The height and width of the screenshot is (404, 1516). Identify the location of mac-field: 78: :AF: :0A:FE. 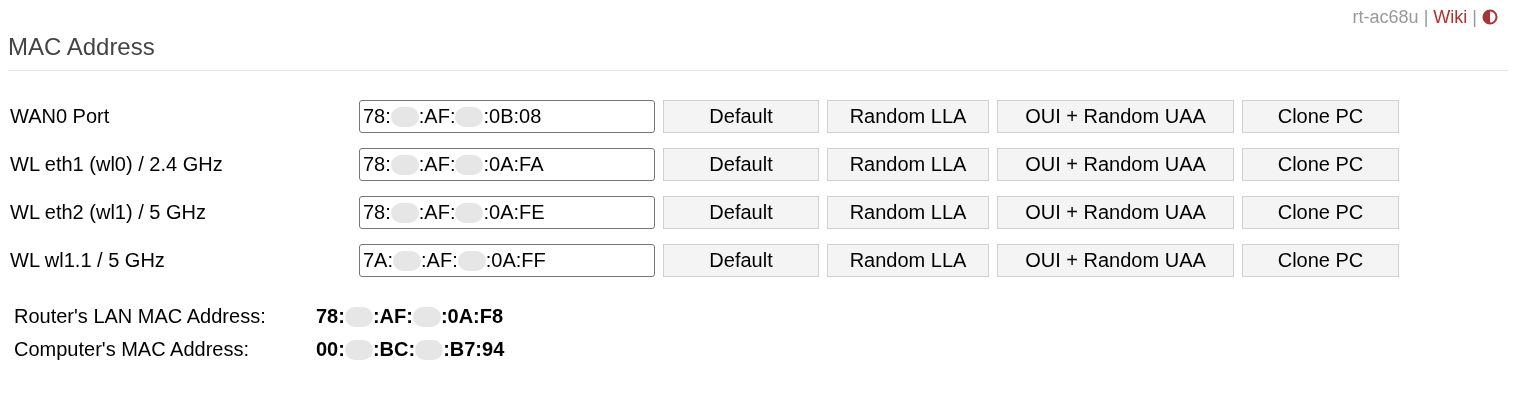
(507, 212).